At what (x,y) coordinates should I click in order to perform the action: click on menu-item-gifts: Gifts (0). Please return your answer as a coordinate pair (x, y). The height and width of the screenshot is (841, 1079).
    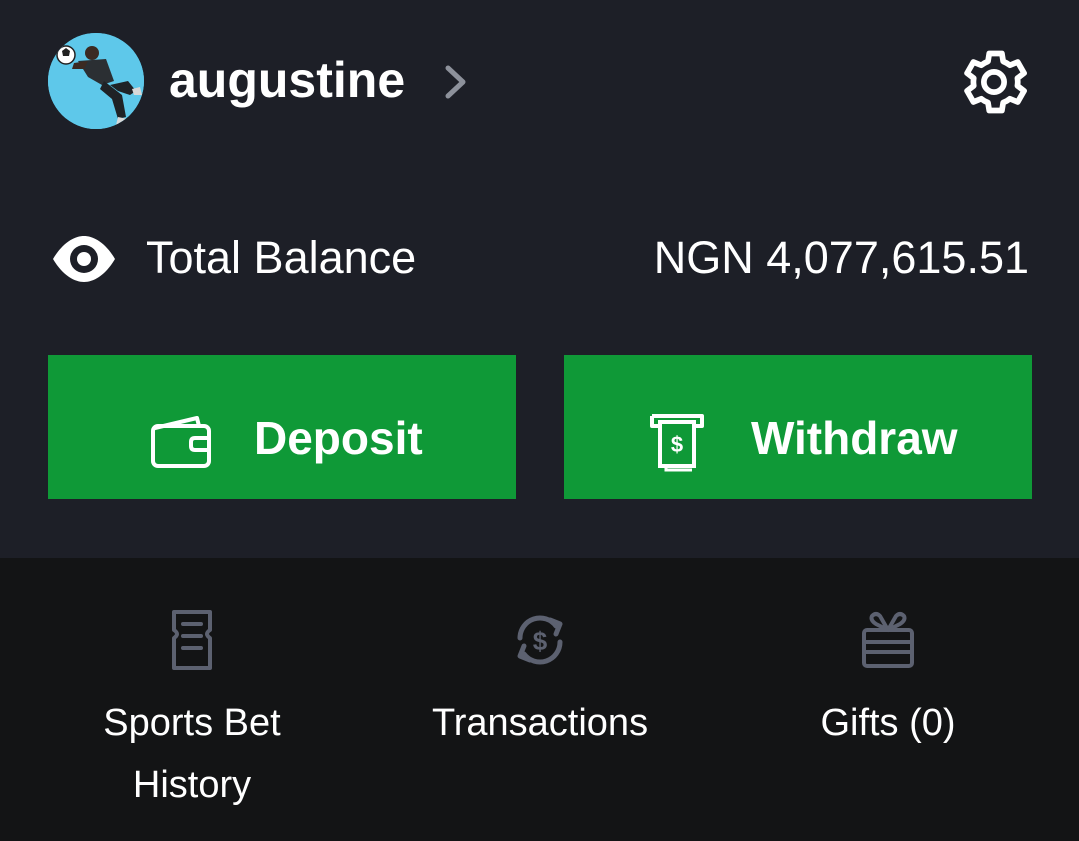
    Looking at the image, I should click on (888, 715).